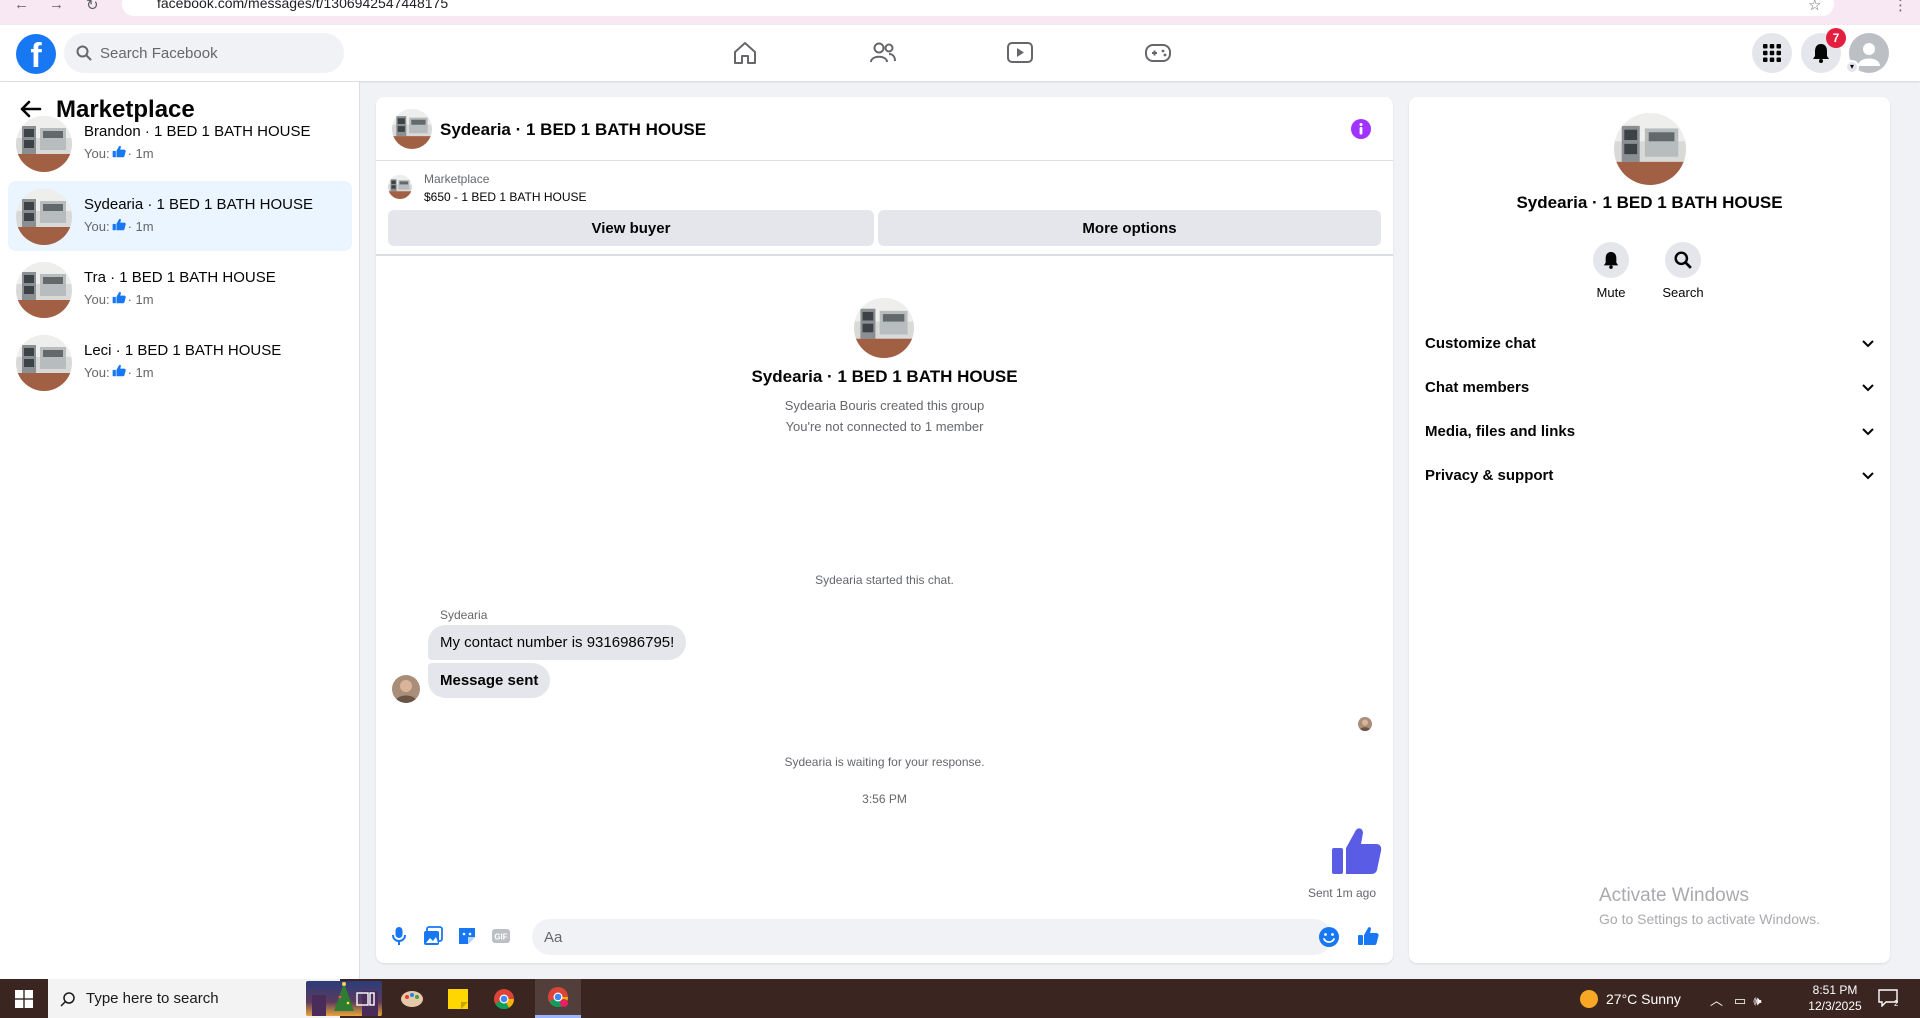 The image size is (1920, 1018). What do you see at coordinates (557, 642) in the screenshot?
I see `message-bubble: My contact number is 9316986795!` at bounding box center [557, 642].